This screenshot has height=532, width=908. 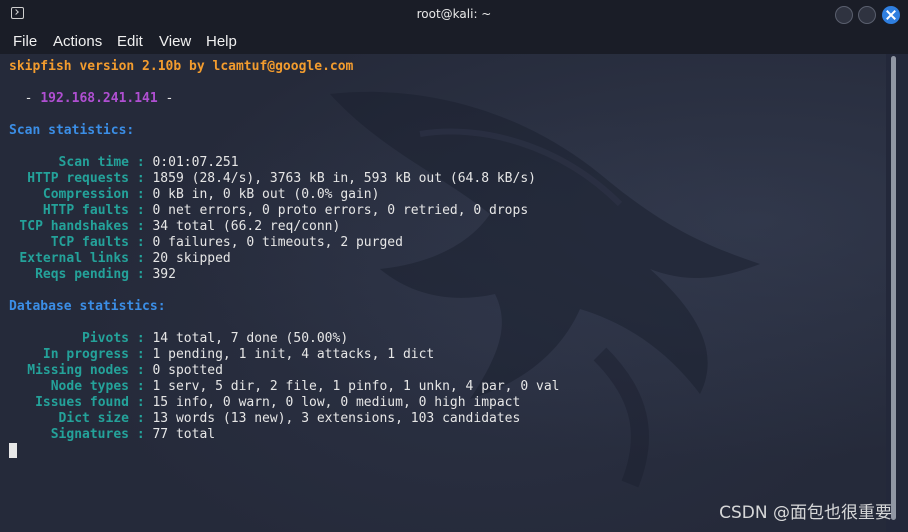 What do you see at coordinates (13, 450) in the screenshot?
I see `terminal-cursor` at bounding box center [13, 450].